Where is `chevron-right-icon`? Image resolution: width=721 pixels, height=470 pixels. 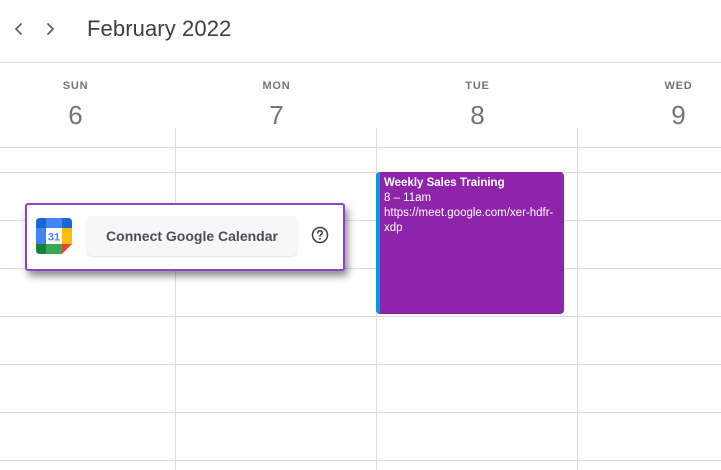
chevron-right-icon is located at coordinates (50, 29).